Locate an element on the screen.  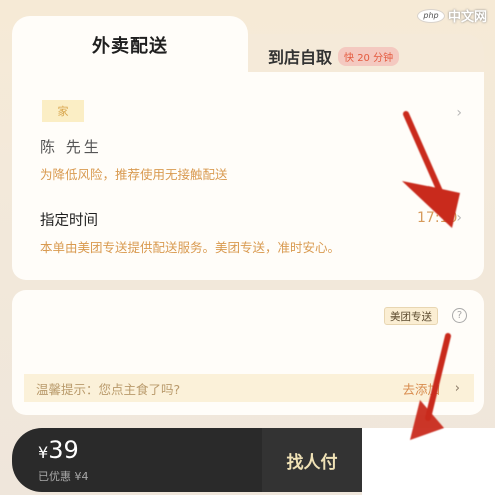
discount-amount: 已优惠 ¥4 is located at coordinates (63, 476).